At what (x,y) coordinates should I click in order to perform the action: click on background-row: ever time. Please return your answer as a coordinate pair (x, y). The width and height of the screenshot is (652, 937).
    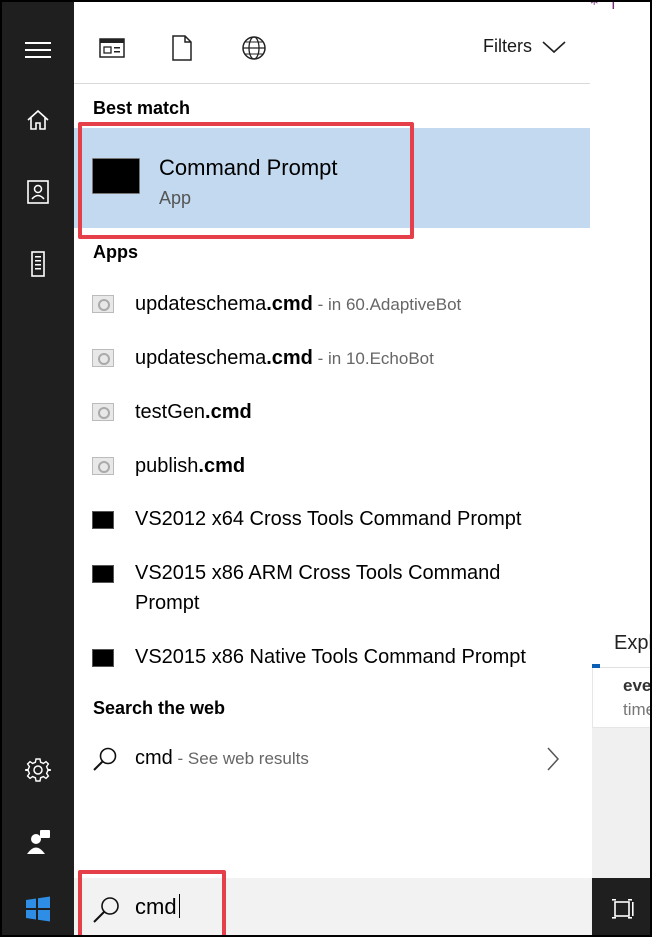
    Looking at the image, I should click on (622, 698).